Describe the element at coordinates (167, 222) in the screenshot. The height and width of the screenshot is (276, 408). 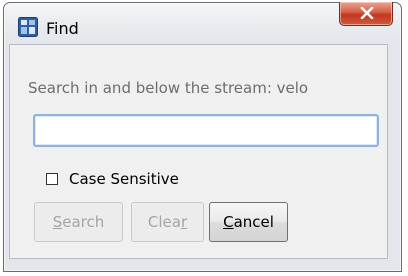
I see `clear-button: Clea r` at that location.